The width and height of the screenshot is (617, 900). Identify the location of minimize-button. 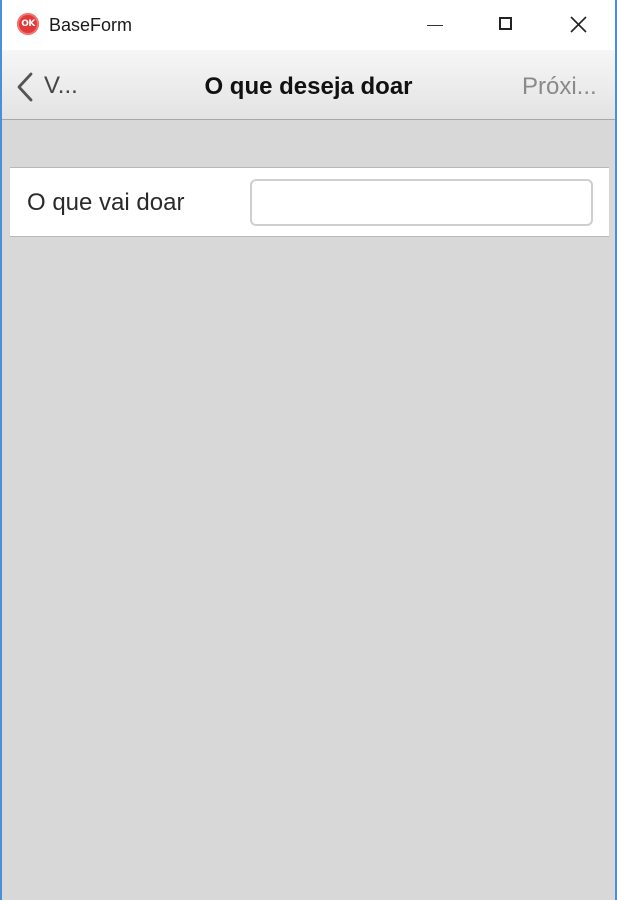
(435, 25).